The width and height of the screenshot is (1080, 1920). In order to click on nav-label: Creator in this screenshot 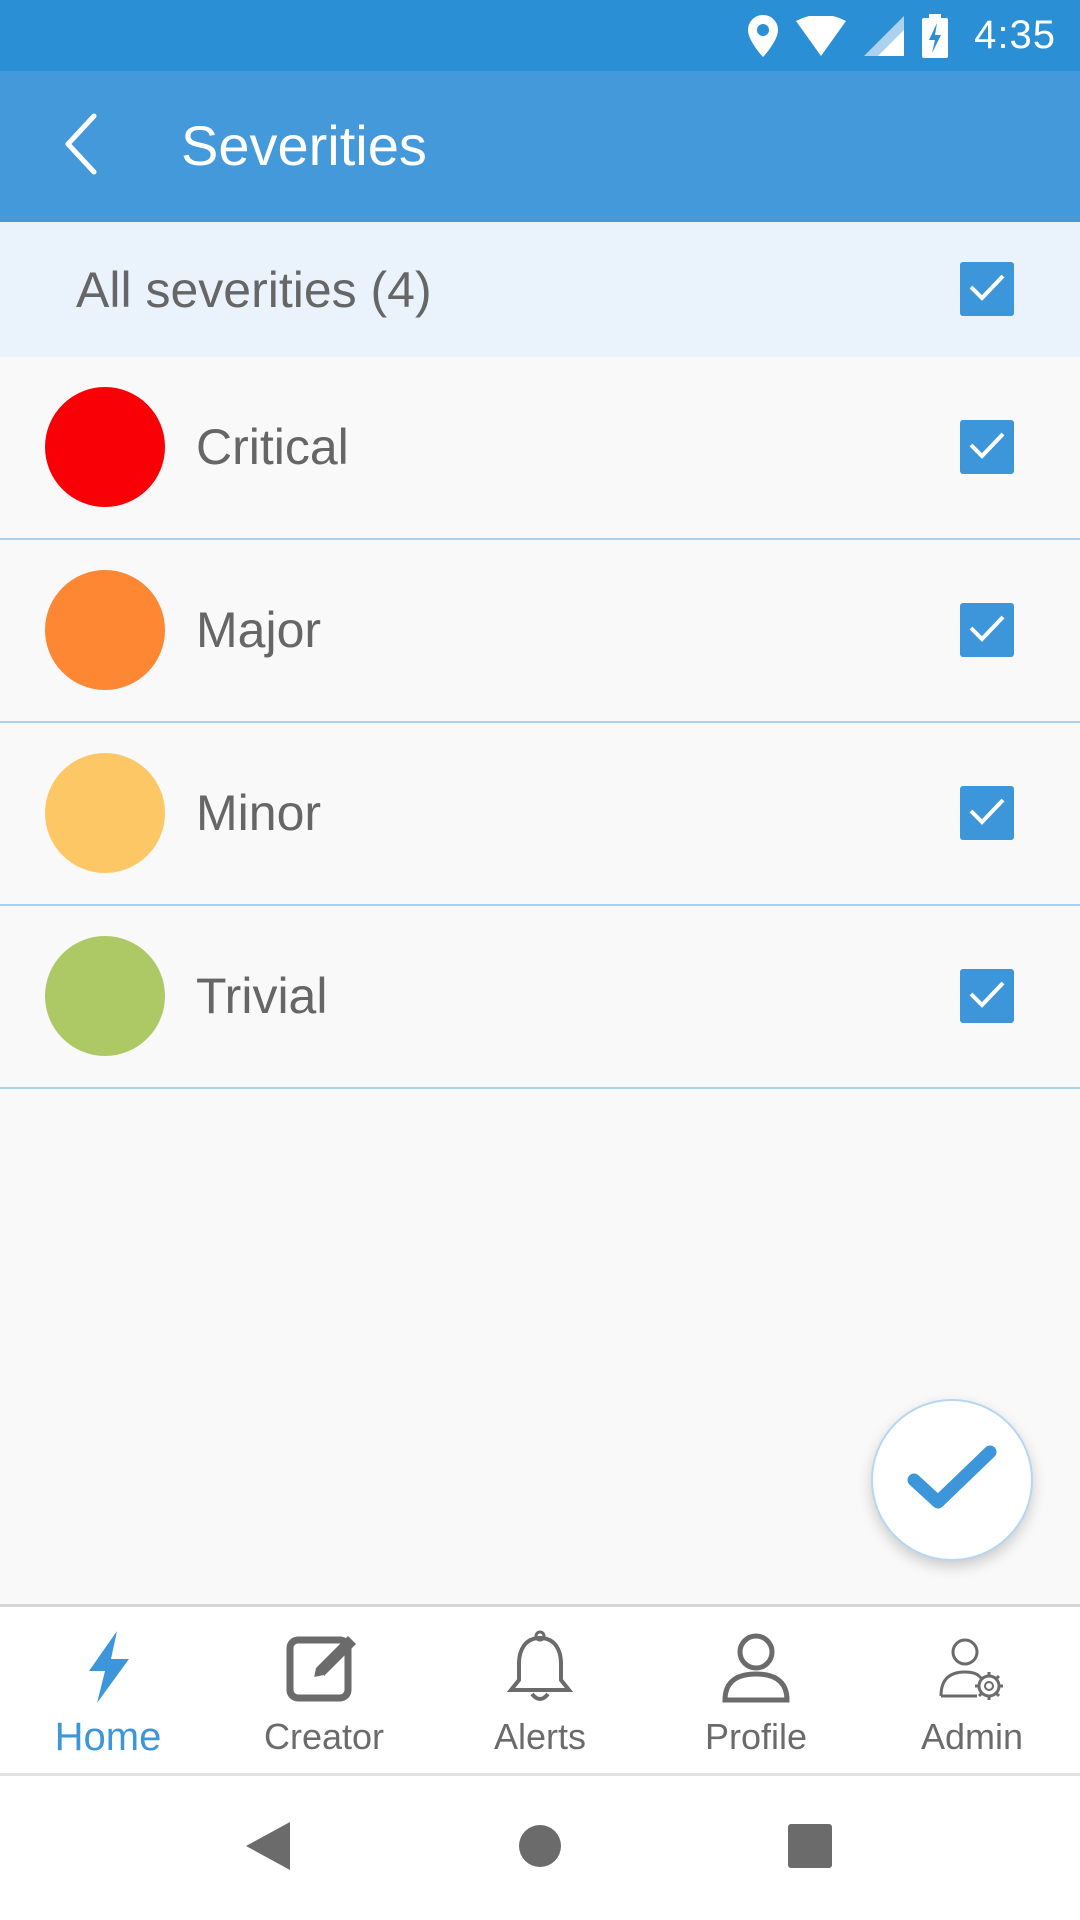, I will do `click(324, 1736)`.